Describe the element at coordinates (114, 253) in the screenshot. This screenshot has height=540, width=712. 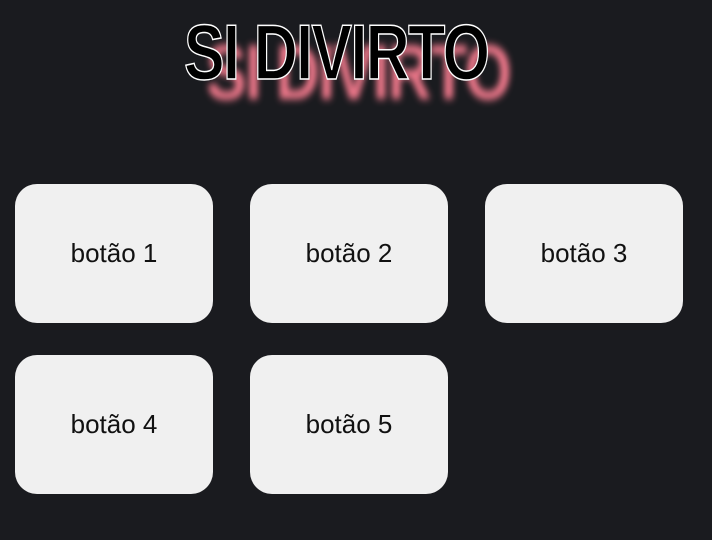
I see `button-1: botão 1` at that location.